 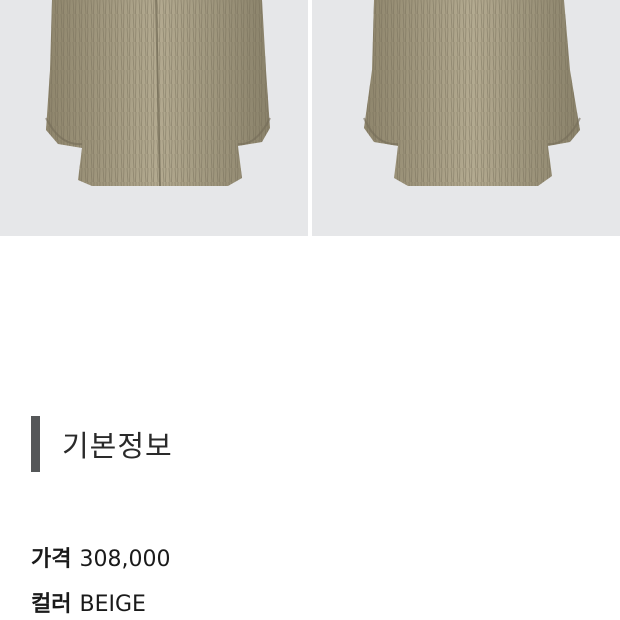 What do you see at coordinates (51, 604) in the screenshot?
I see `color-label: 컬러` at bounding box center [51, 604].